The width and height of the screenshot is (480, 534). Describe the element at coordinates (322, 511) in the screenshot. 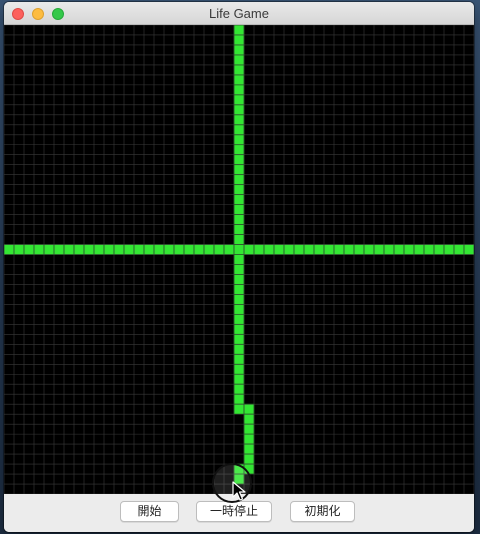

I see `reset-button: 初期化` at that location.